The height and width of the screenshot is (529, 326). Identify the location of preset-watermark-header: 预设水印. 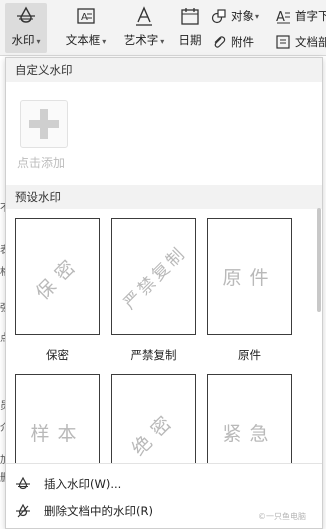
(164, 197).